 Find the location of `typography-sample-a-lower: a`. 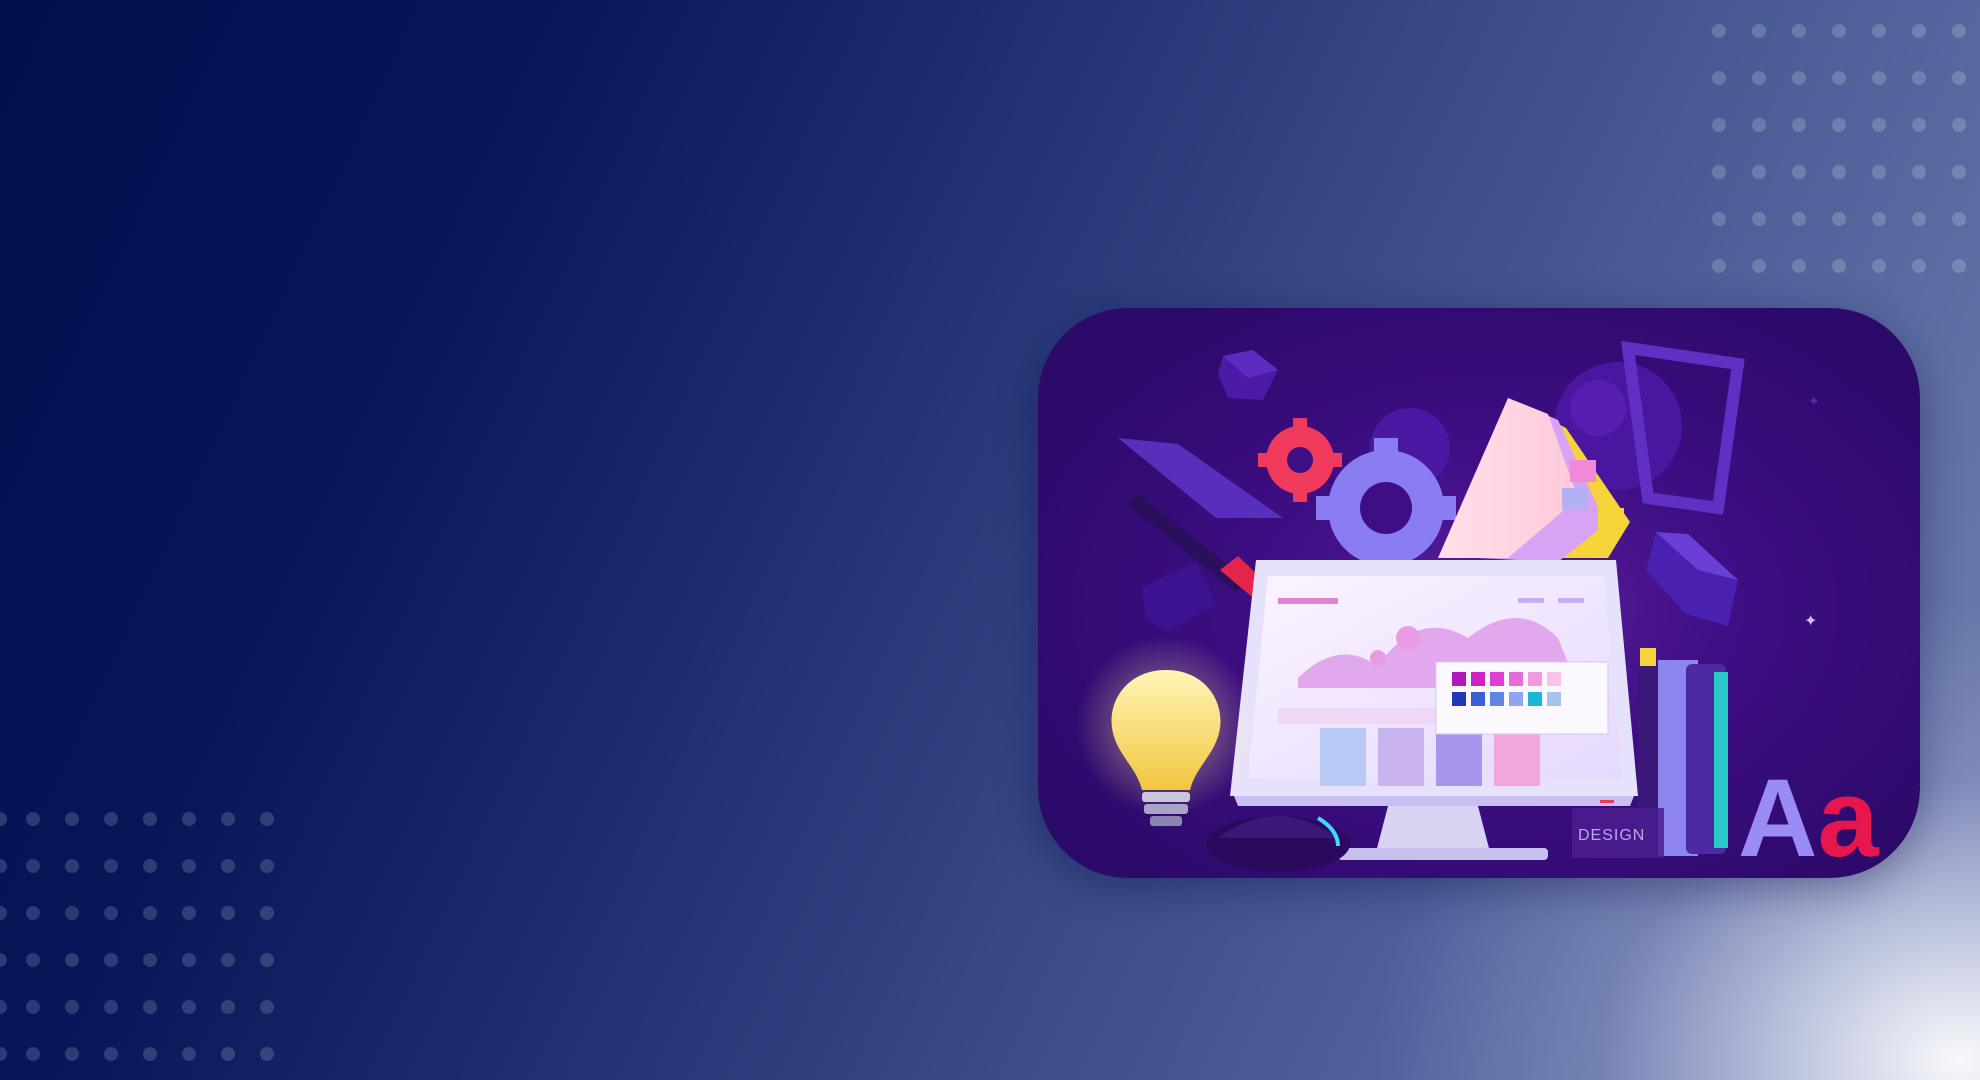

typography-sample-a-lower: a is located at coordinates (1848, 817).